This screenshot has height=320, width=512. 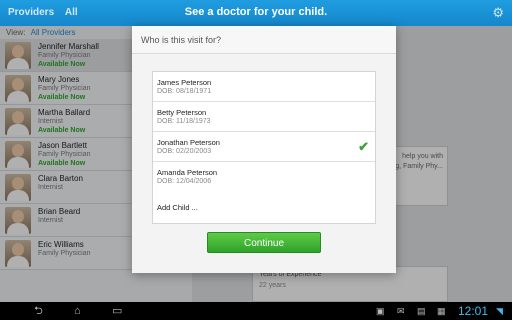 I want to click on home-icon: ⌂, so click(x=77, y=311).